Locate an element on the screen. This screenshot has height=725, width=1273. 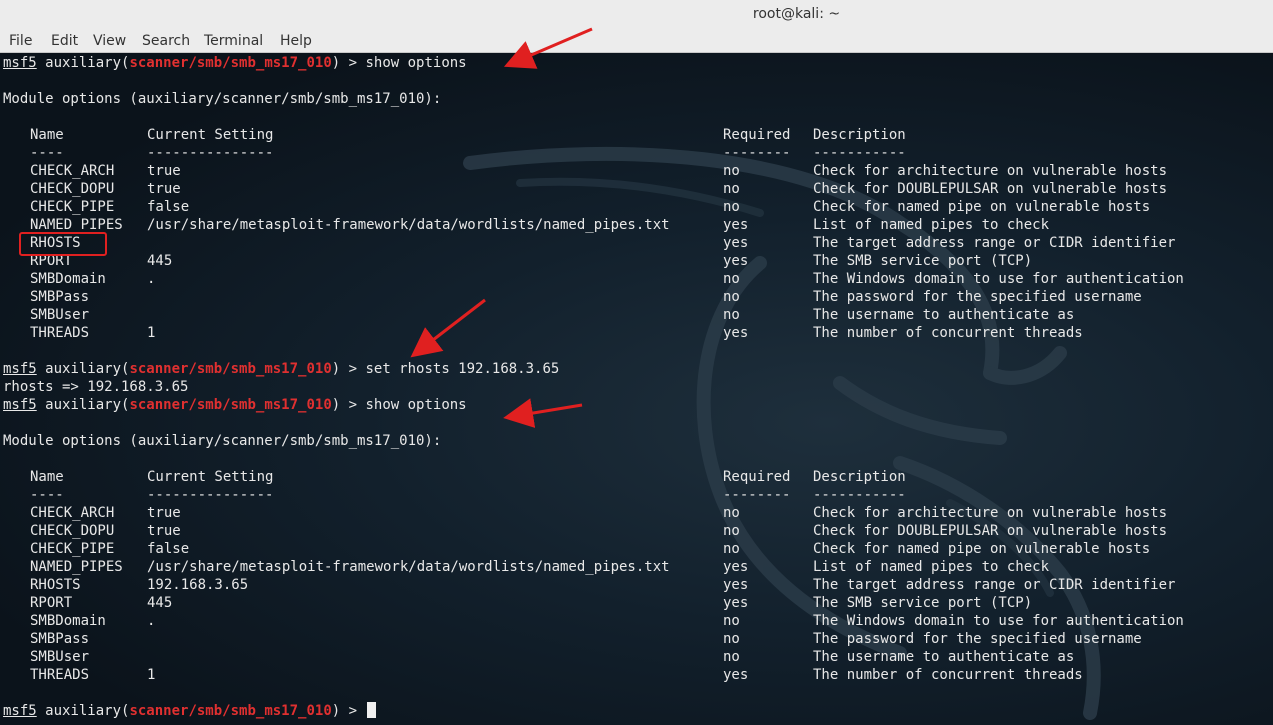
cell-name: SMBPass is located at coordinates (60, 639).